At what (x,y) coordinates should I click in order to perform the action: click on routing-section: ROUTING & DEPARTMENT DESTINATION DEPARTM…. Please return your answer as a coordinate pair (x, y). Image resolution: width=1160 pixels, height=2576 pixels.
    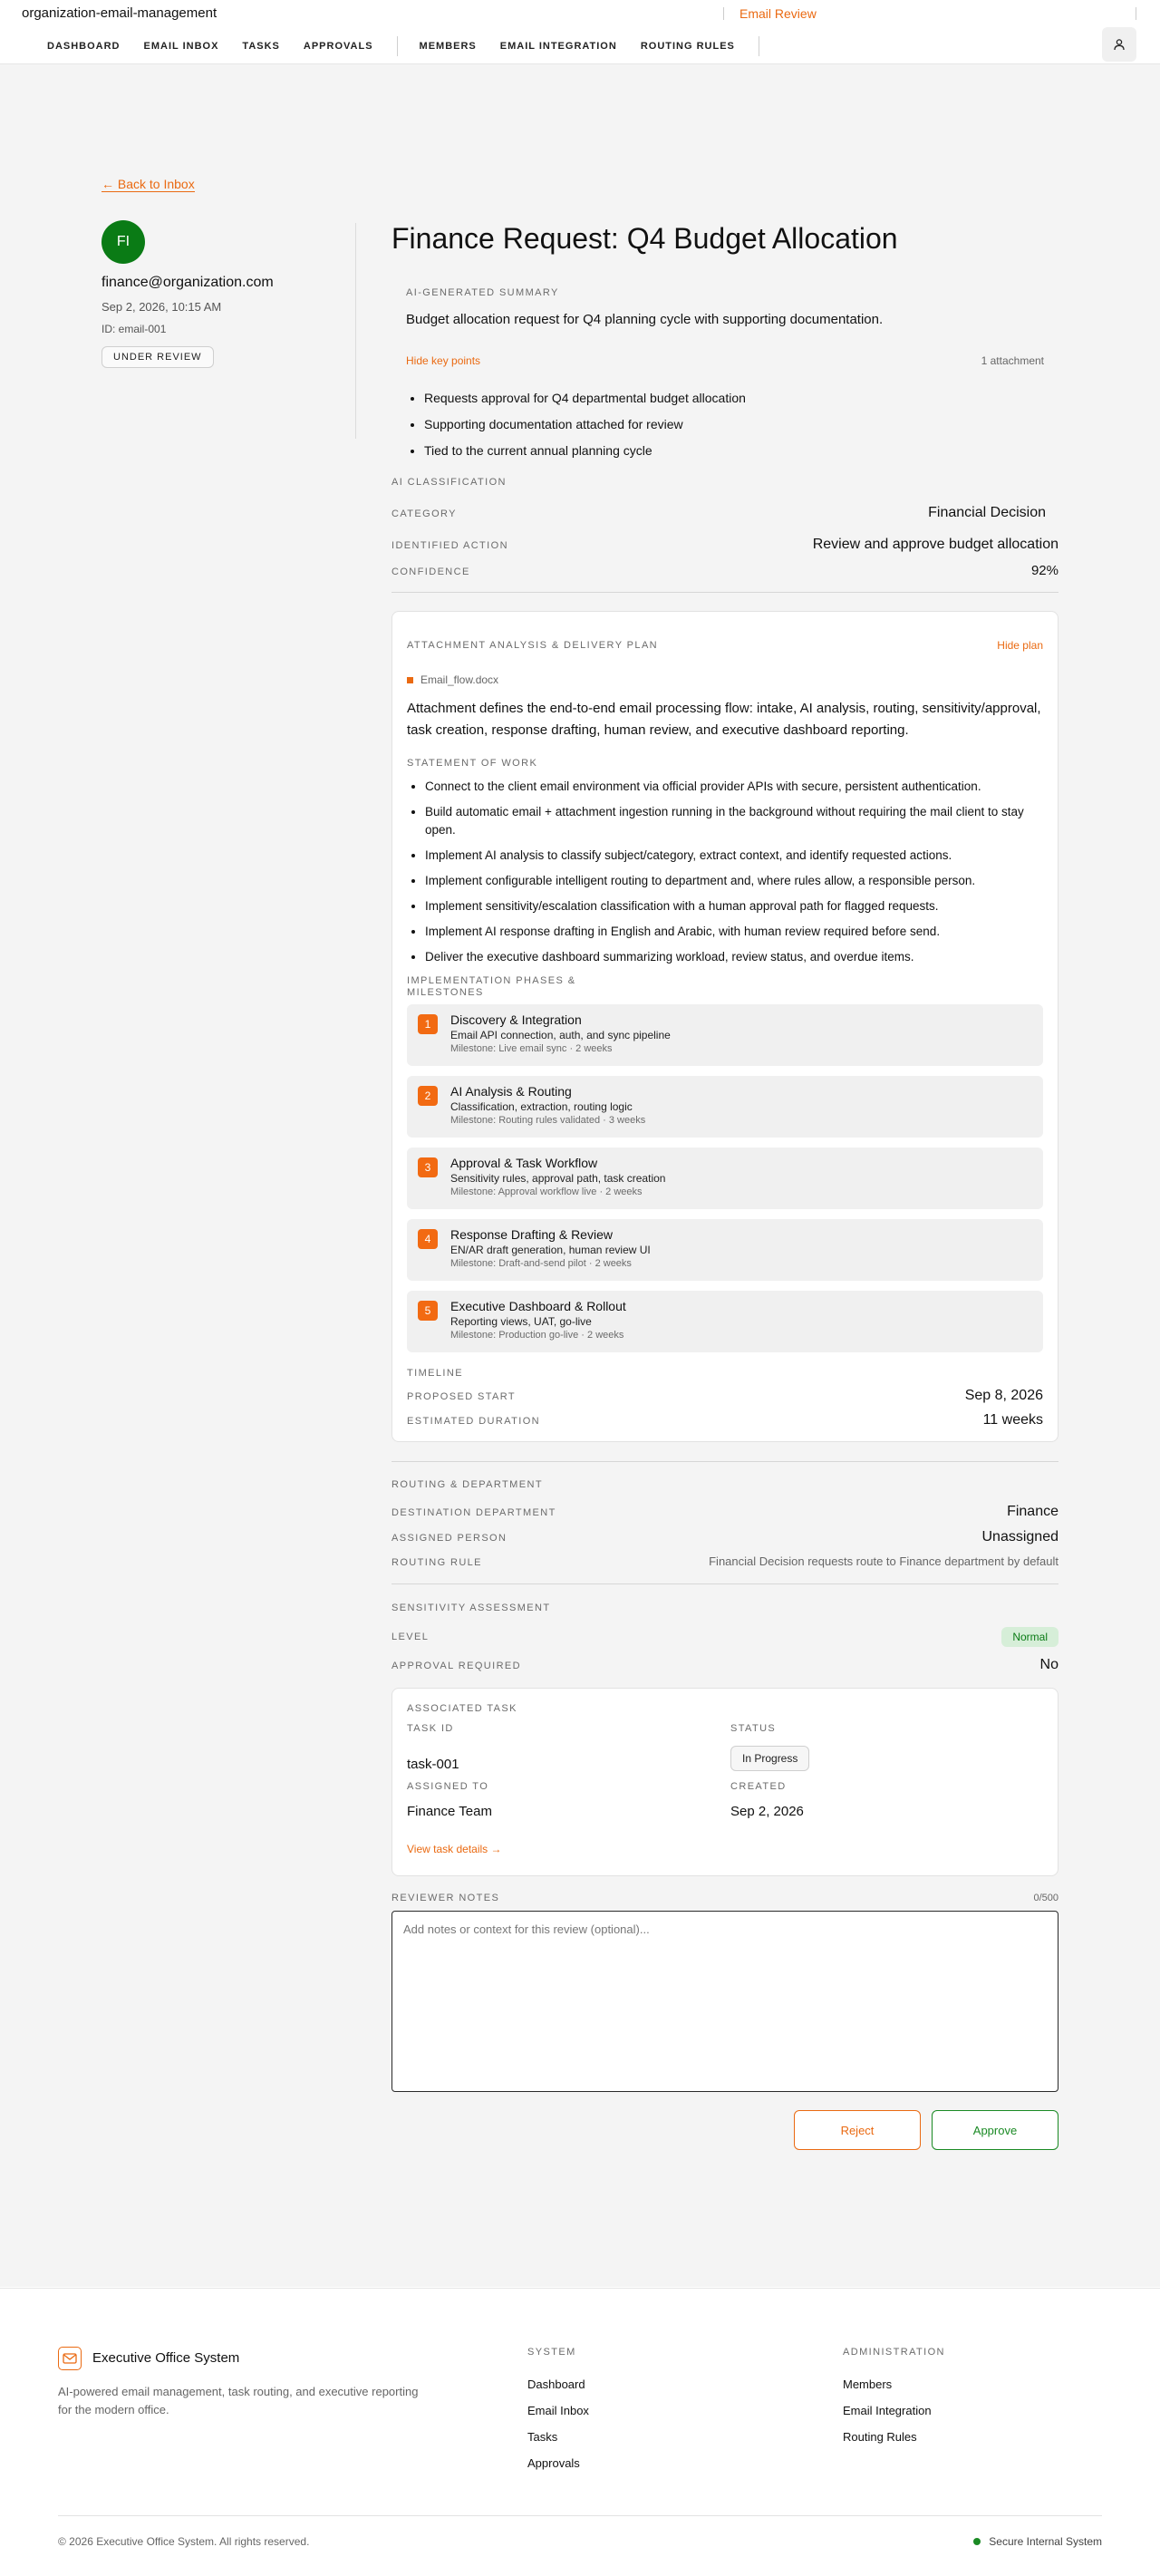
    Looking at the image, I should click on (725, 1531).